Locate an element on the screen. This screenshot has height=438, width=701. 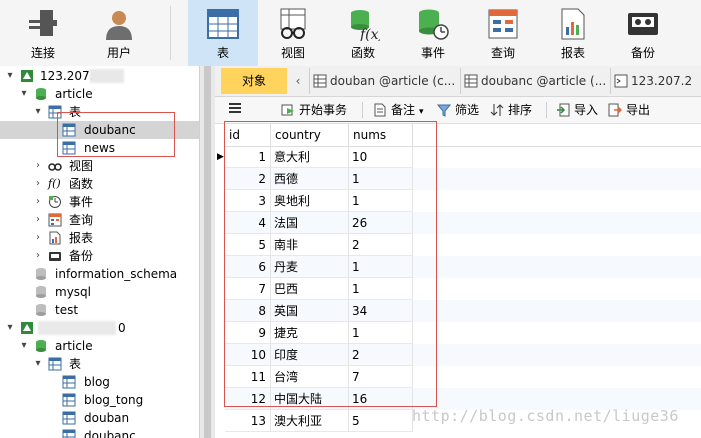
table-row: 10 印度 2 is located at coordinates (463, 355).